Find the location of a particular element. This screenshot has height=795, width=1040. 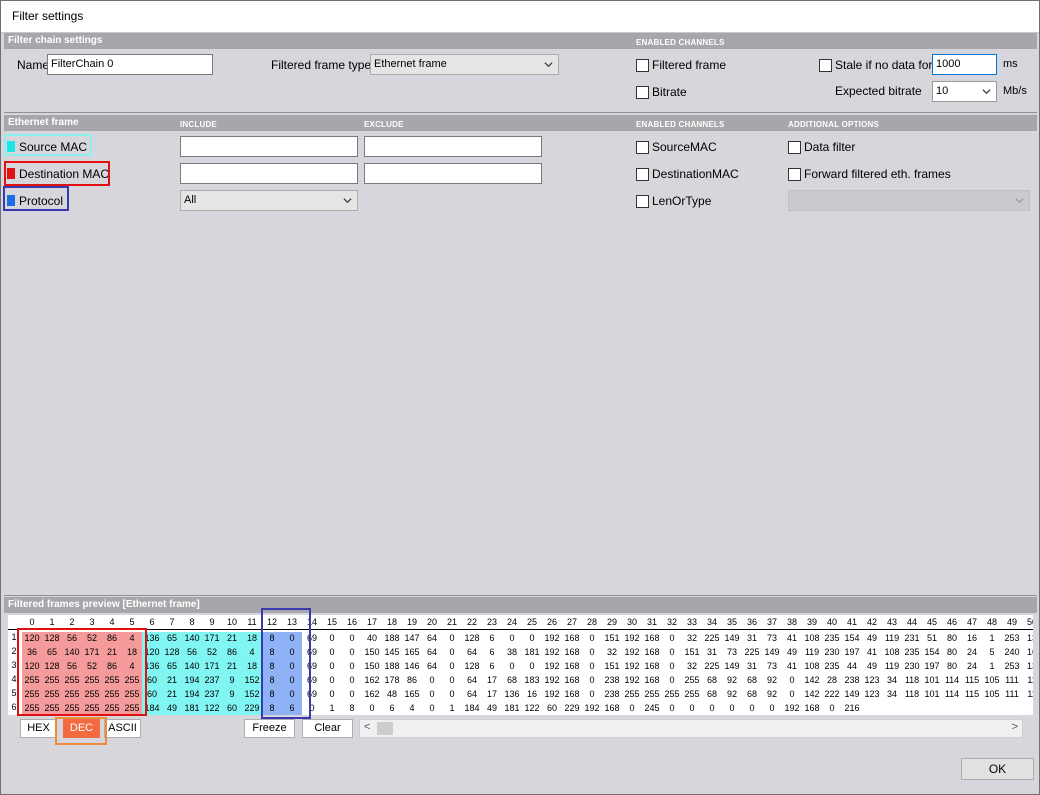

grid-cell: 31 is located at coordinates (712, 653).